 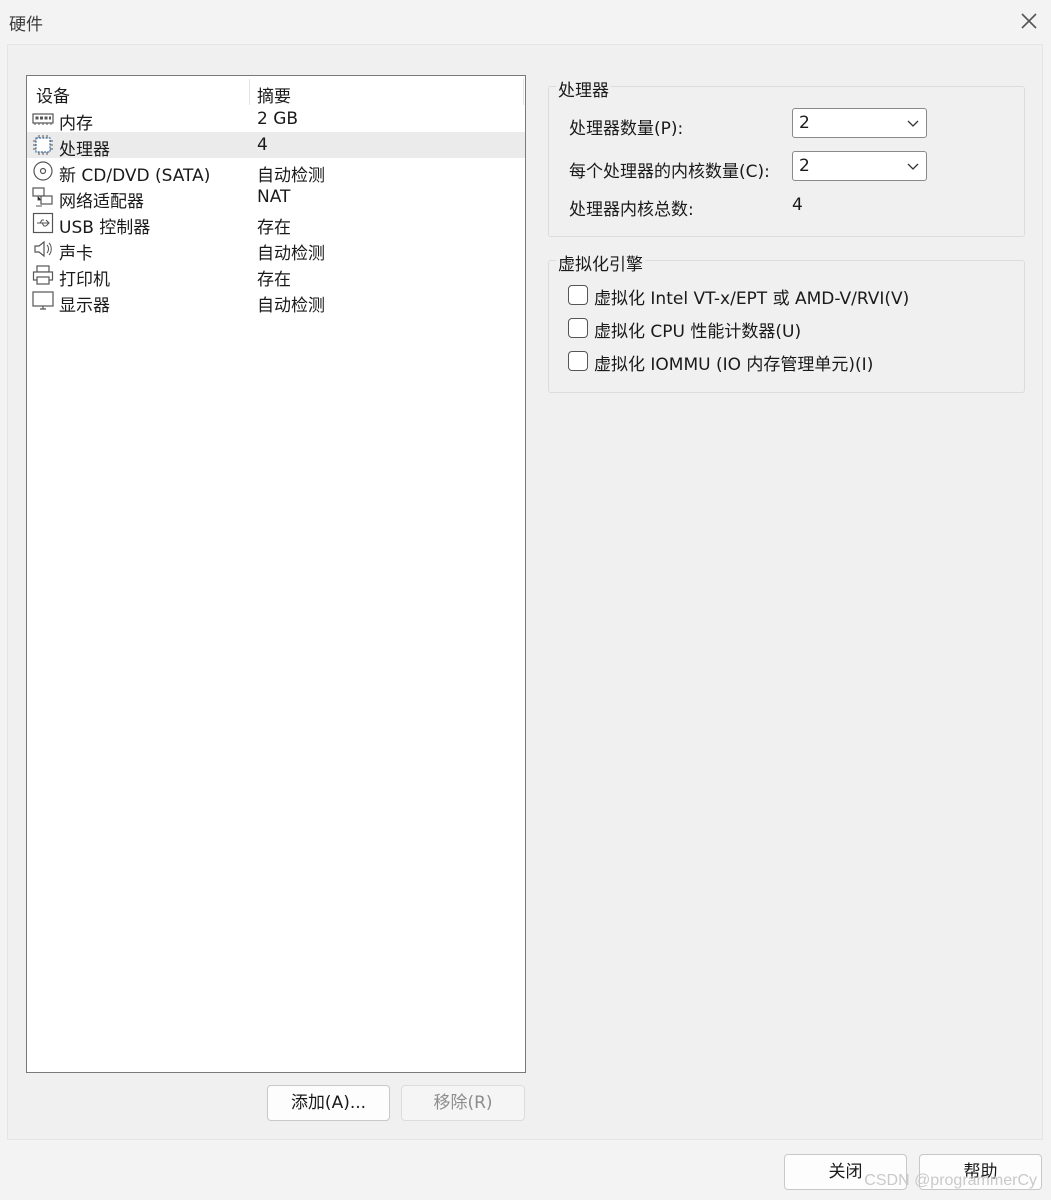 I want to click on device-name: 网络适配器, so click(x=101, y=202).